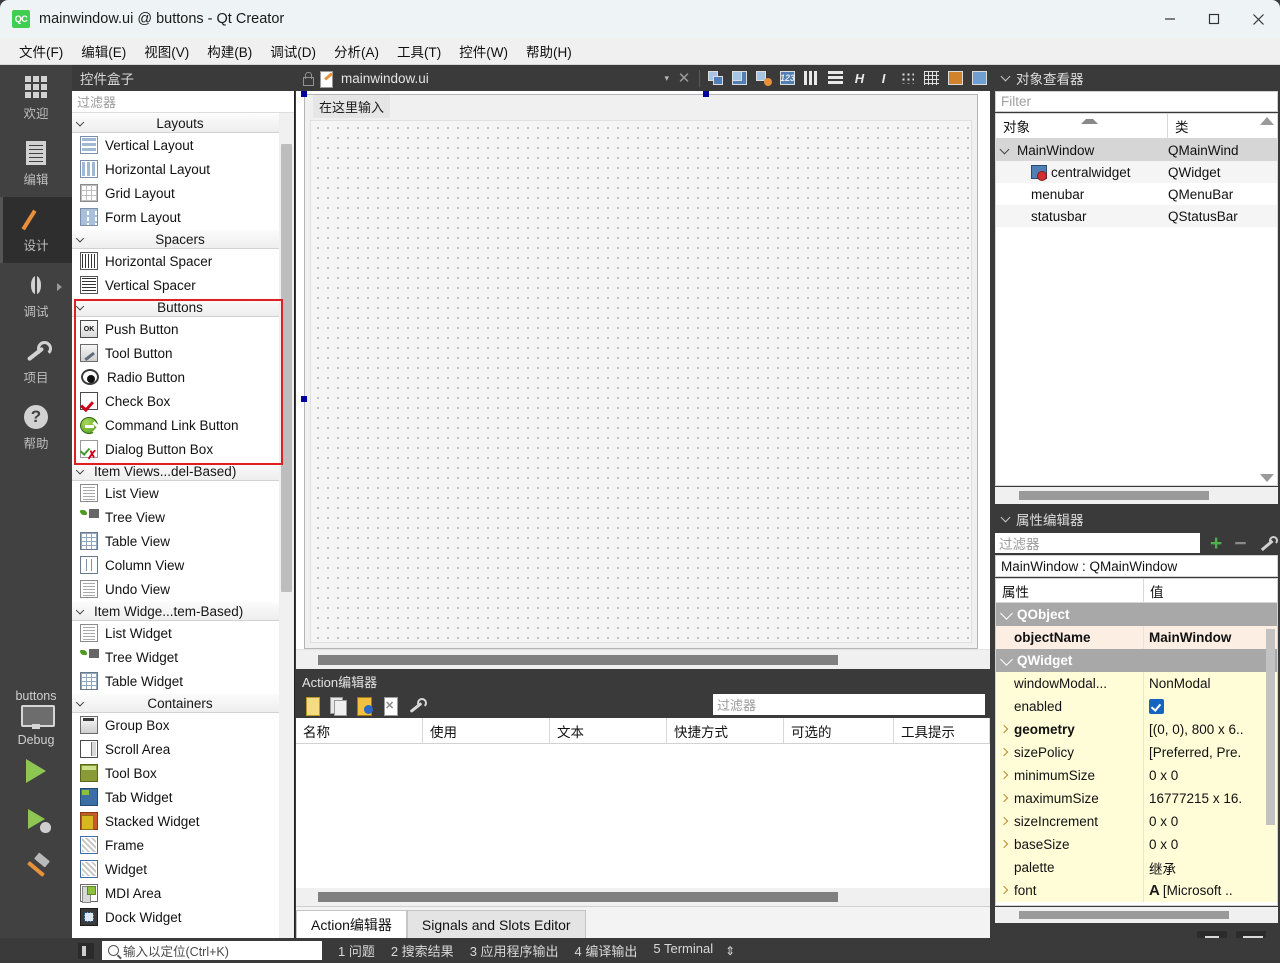 The height and width of the screenshot is (963, 1280). What do you see at coordinates (36, 867) in the screenshot?
I see `build-button` at bounding box center [36, 867].